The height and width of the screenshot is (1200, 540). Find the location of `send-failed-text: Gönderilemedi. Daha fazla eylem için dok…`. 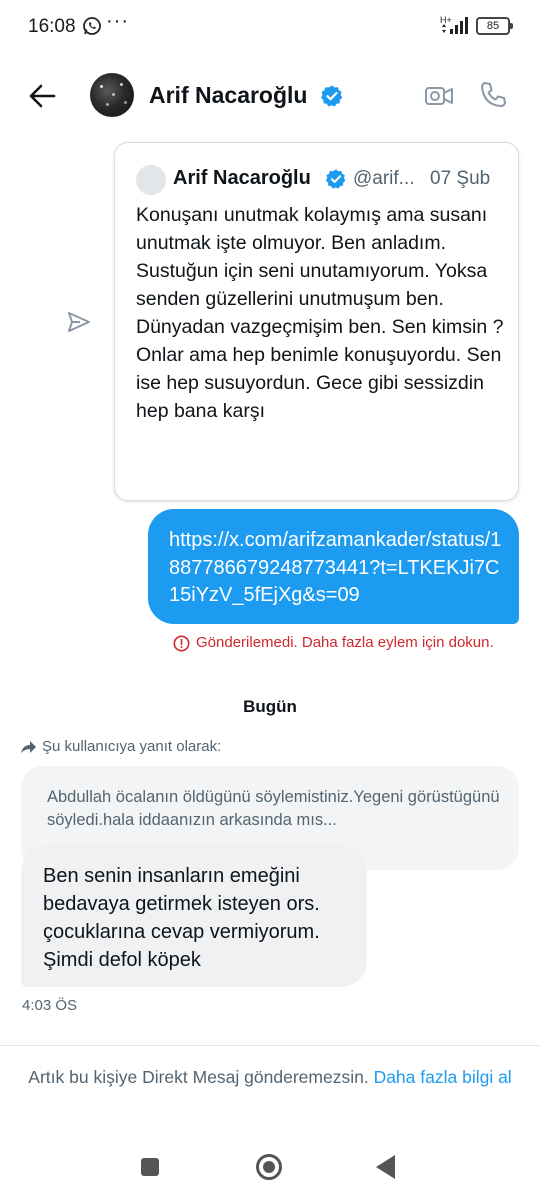

send-failed-text: Gönderilemedi. Daha fazla eylem için dok… is located at coordinates (345, 642).